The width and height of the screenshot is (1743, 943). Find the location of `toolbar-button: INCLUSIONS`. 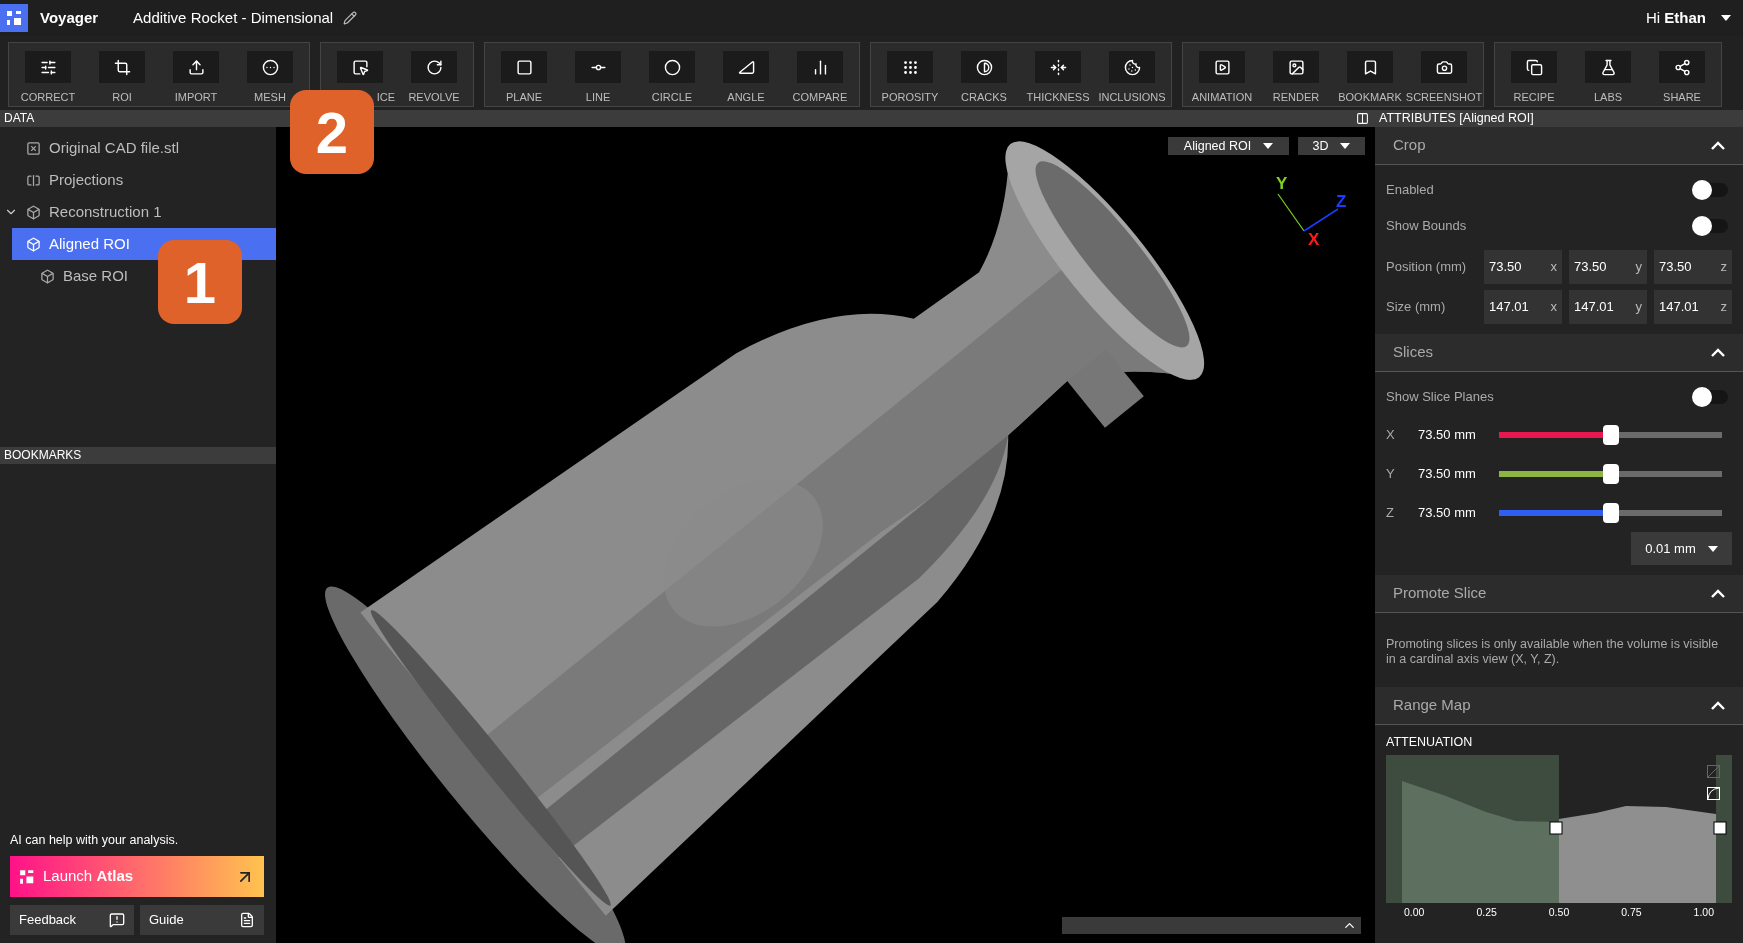

toolbar-button: INCLUSIONS is located at coordinates (1132, 74).